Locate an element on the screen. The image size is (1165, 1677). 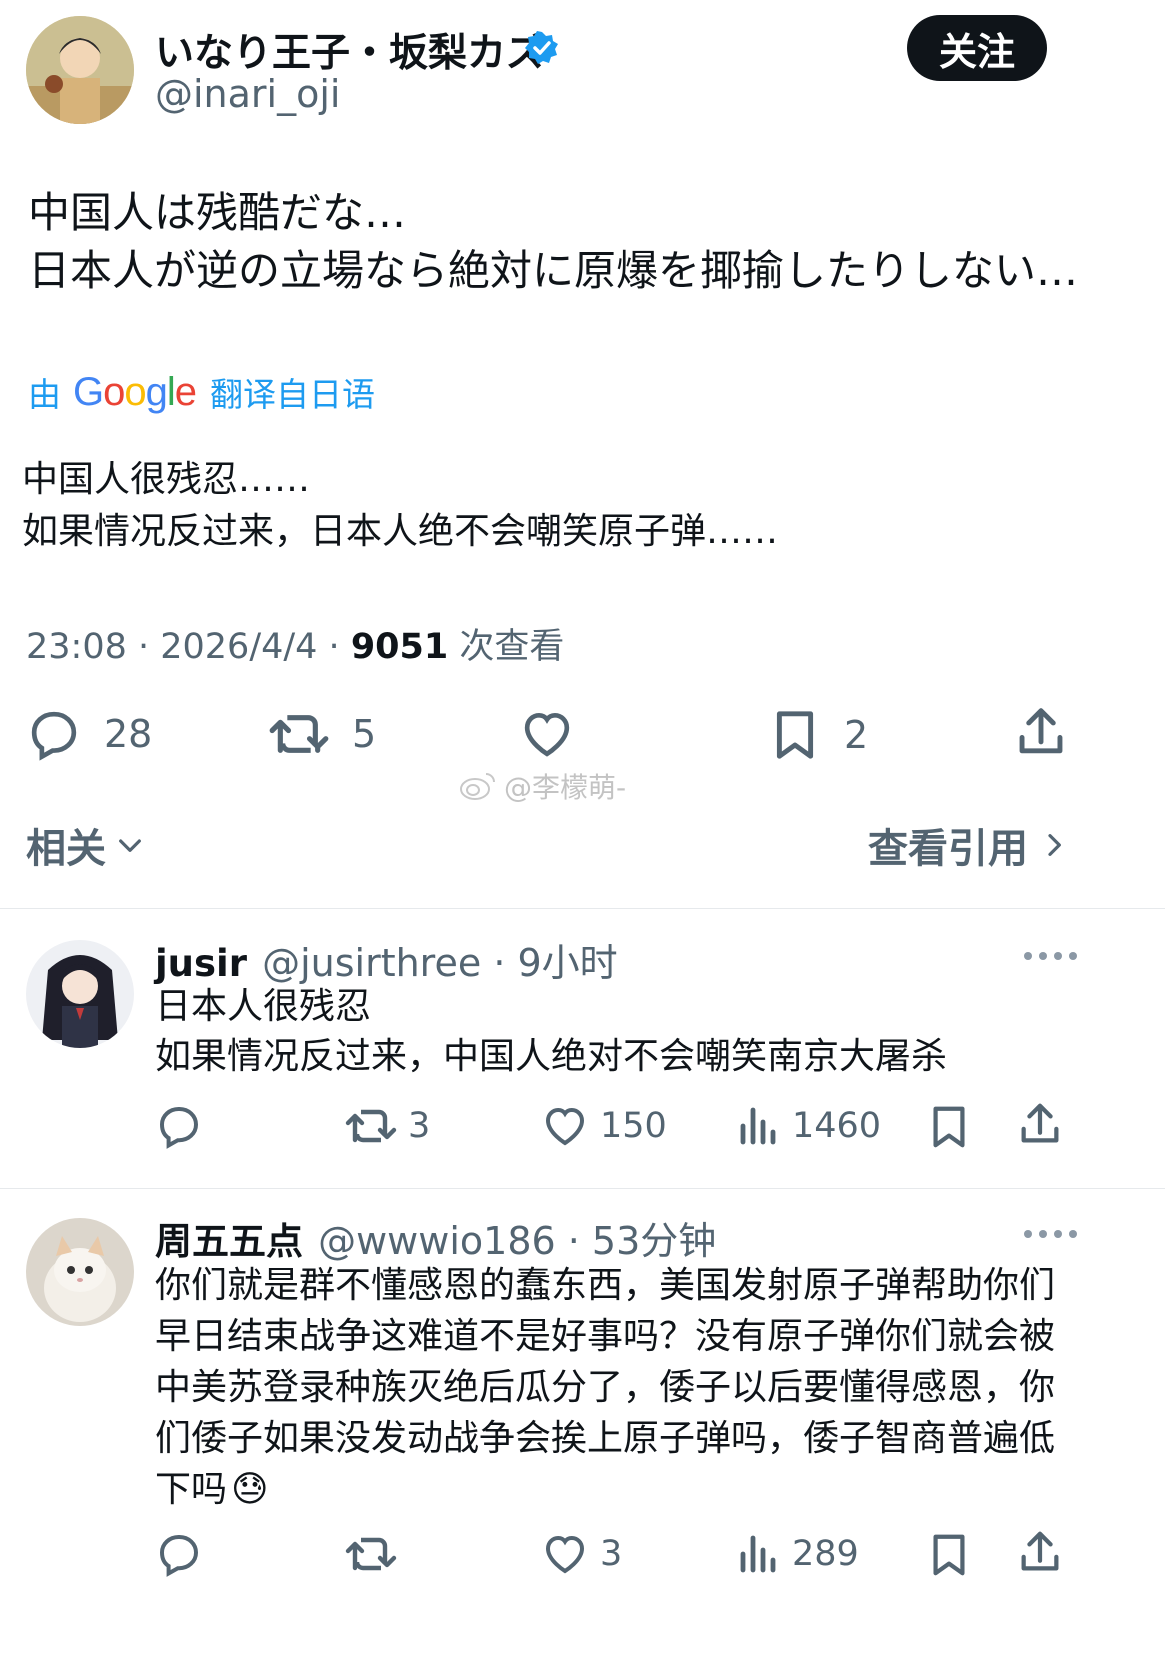
like-action is located at coordinates (547, 734).